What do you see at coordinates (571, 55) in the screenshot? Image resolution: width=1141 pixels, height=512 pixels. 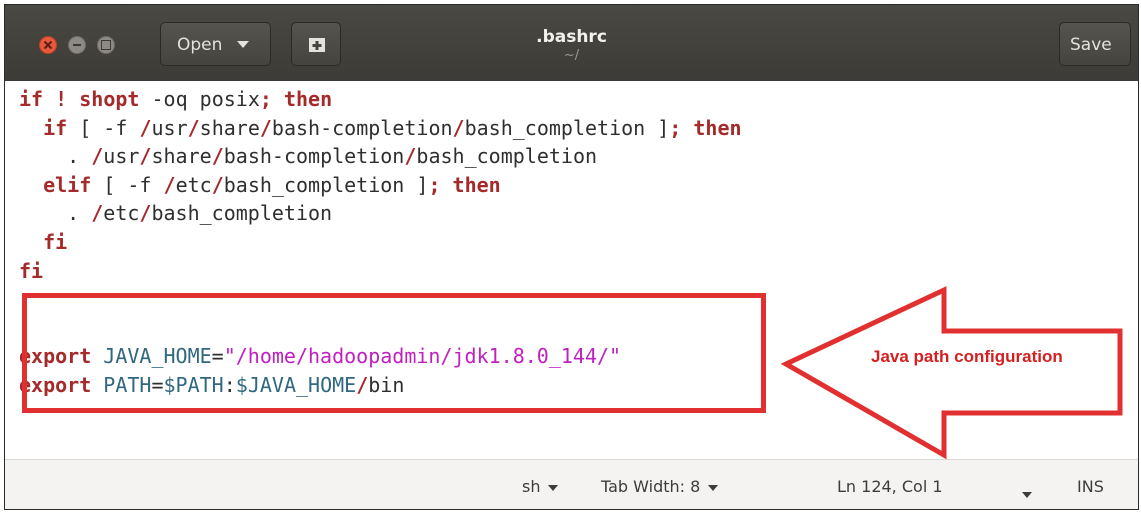 I see `window-subtitle: ~/` at bounding box center [571, 55].